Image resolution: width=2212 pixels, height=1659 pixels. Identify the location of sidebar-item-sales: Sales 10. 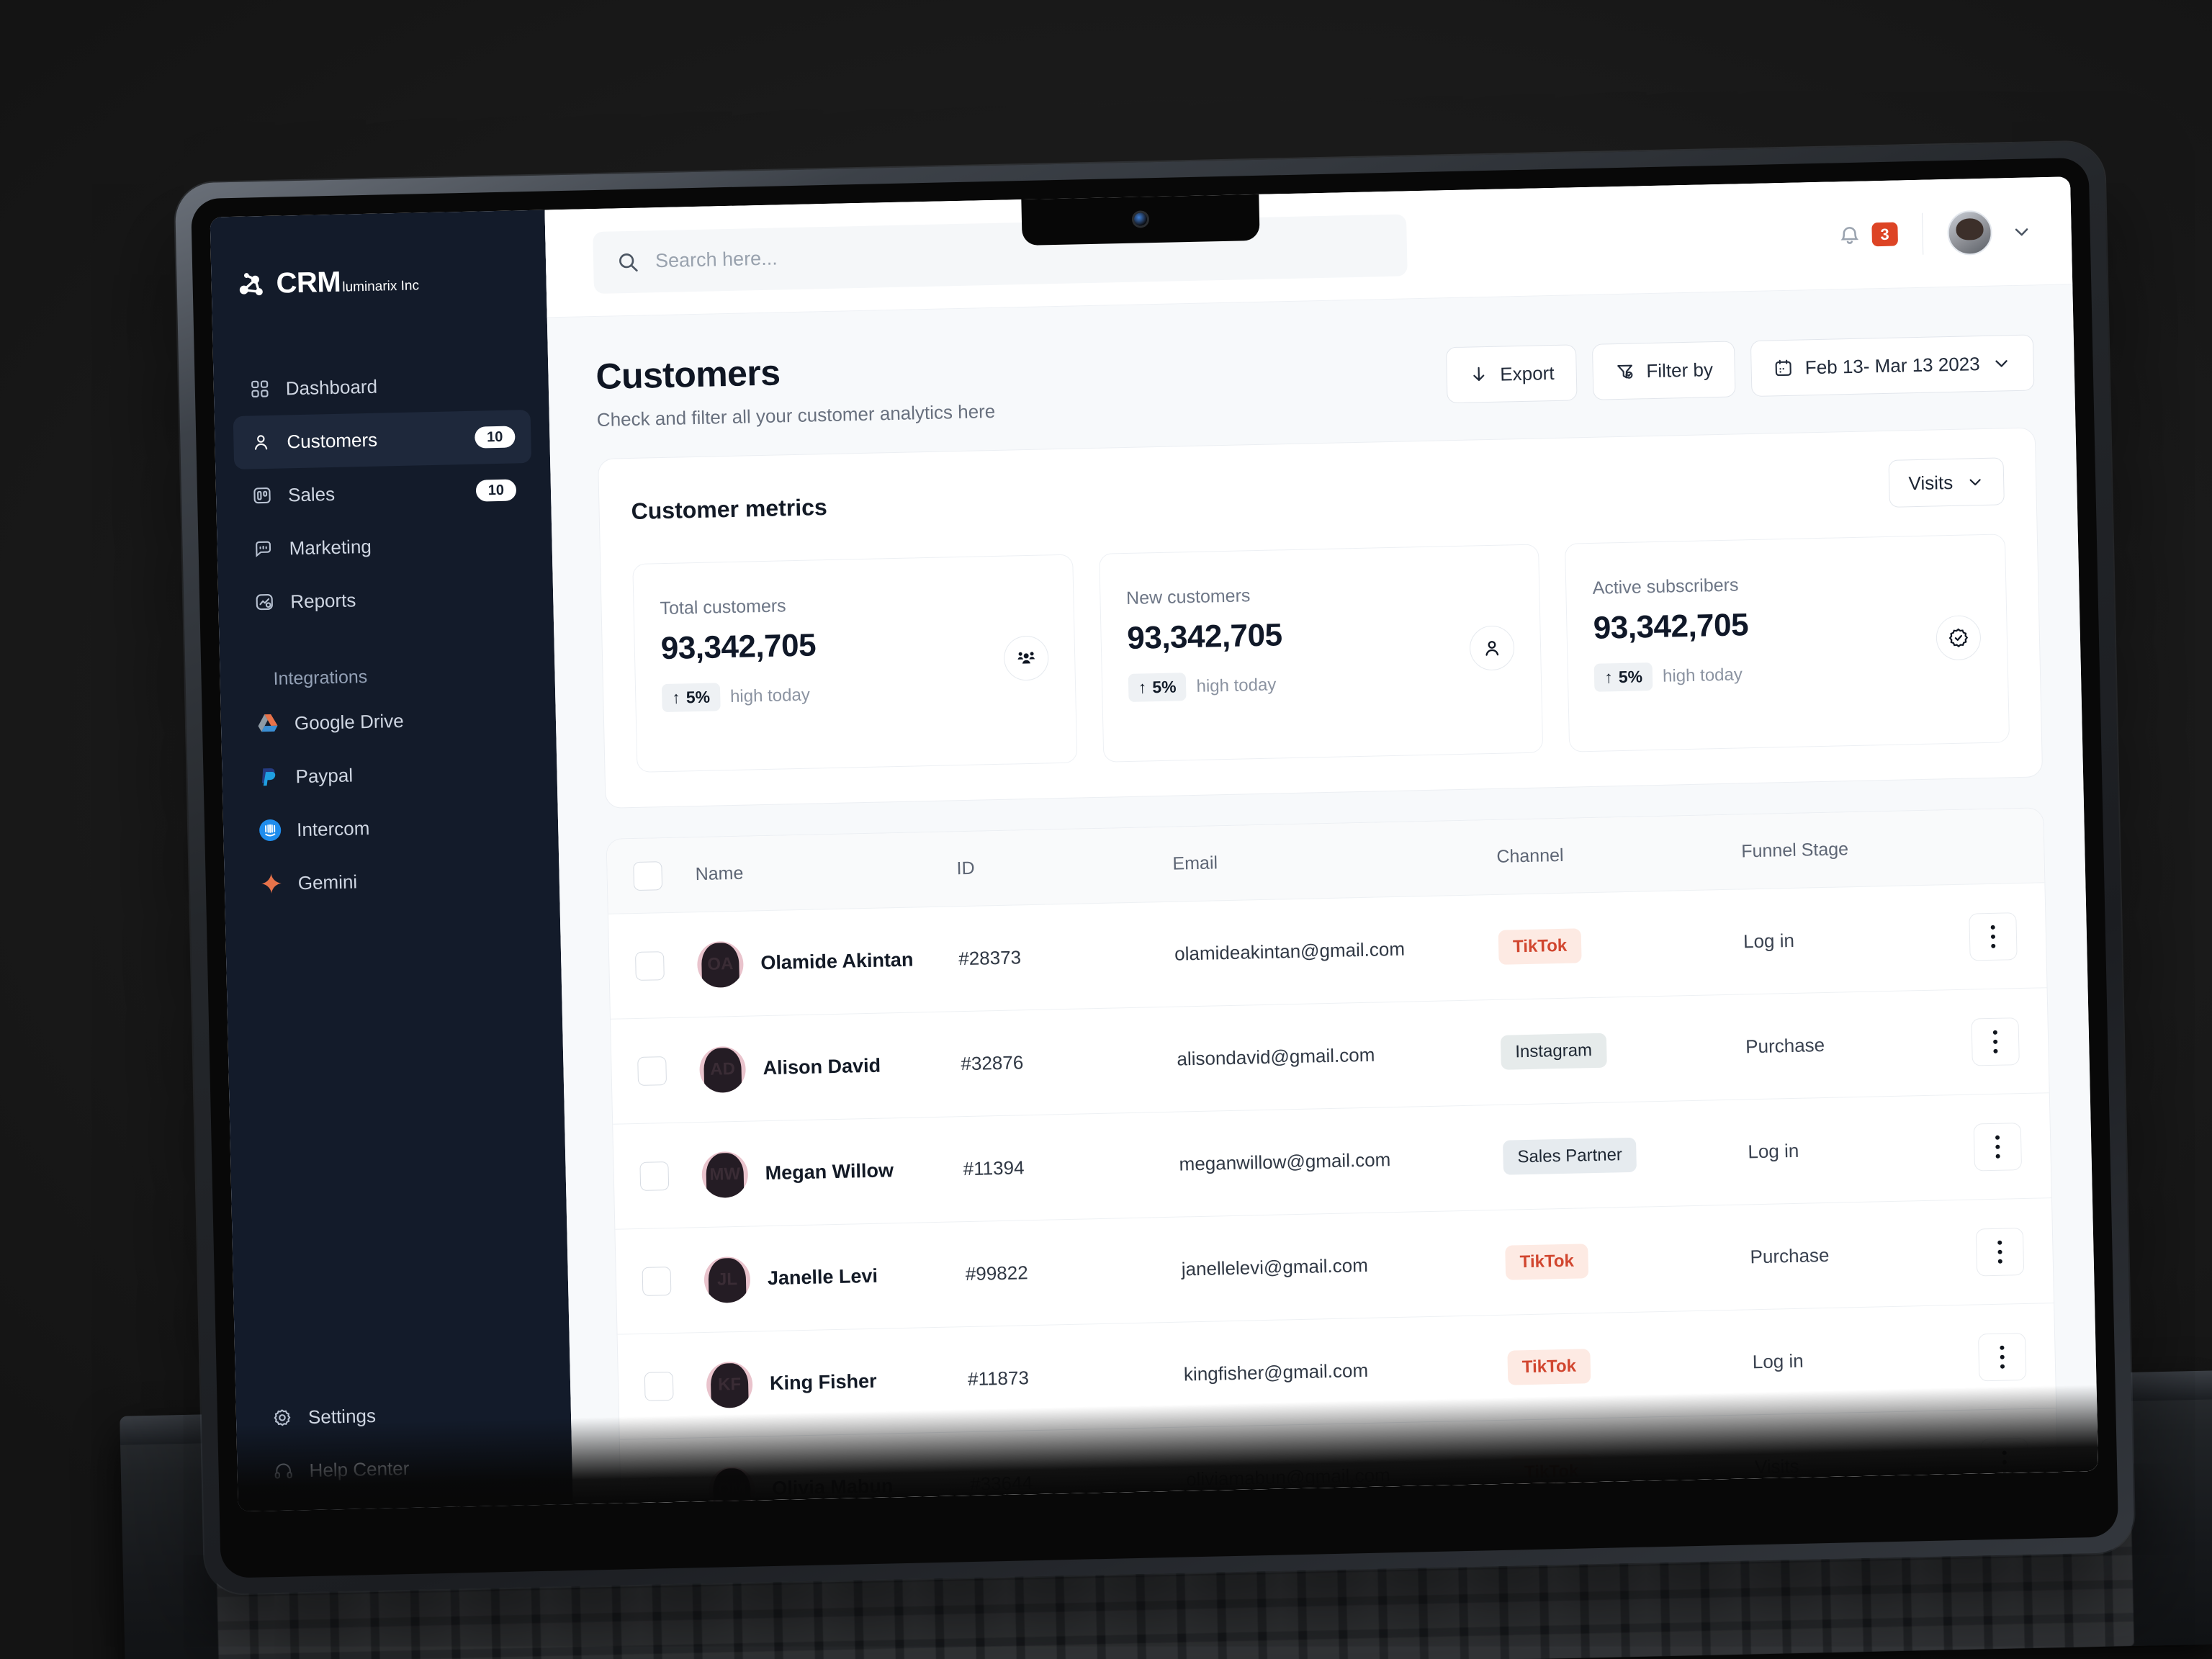
(384, 493).